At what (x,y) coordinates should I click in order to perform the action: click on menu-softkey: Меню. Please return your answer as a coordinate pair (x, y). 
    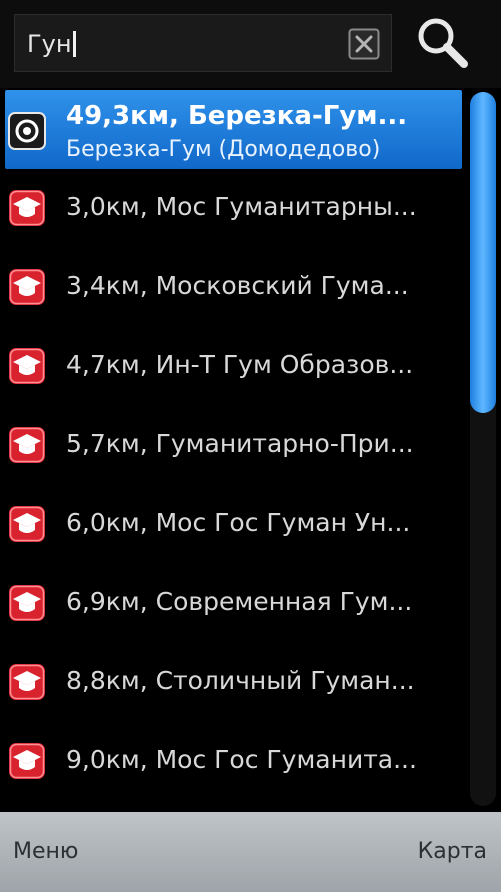
    Looking at the image, I should click on (45, 852).